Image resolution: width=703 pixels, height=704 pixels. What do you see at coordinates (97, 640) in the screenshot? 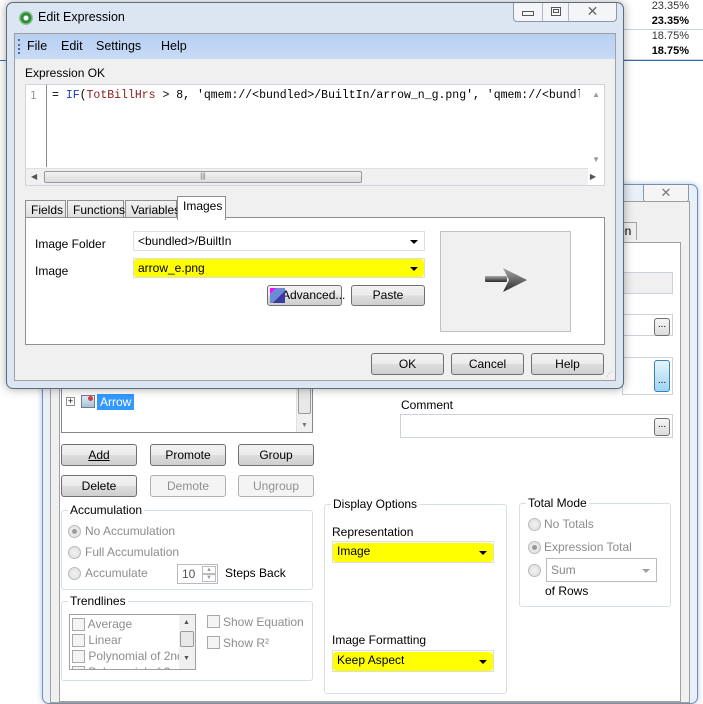
I see `trendline-item: Linear` at bounding box center [97, 640].